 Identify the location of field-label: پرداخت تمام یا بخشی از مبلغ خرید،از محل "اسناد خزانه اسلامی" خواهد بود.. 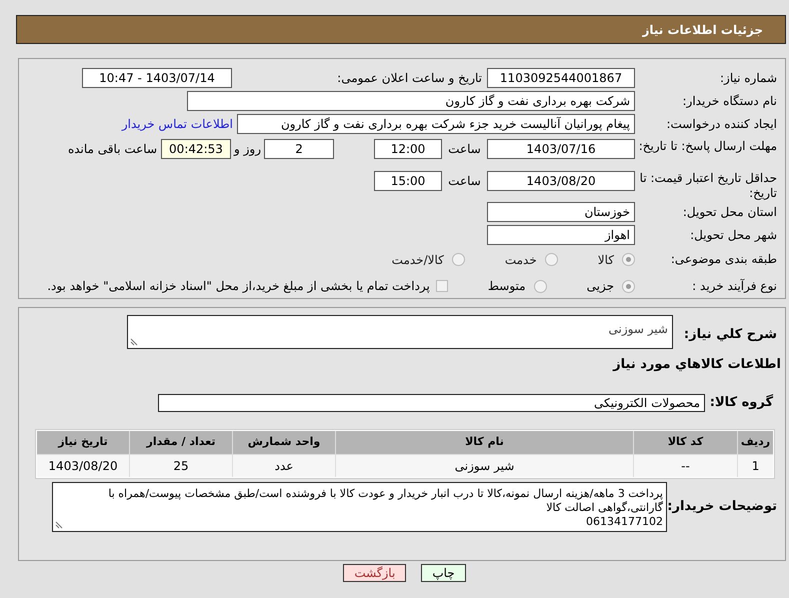
(238, 287).